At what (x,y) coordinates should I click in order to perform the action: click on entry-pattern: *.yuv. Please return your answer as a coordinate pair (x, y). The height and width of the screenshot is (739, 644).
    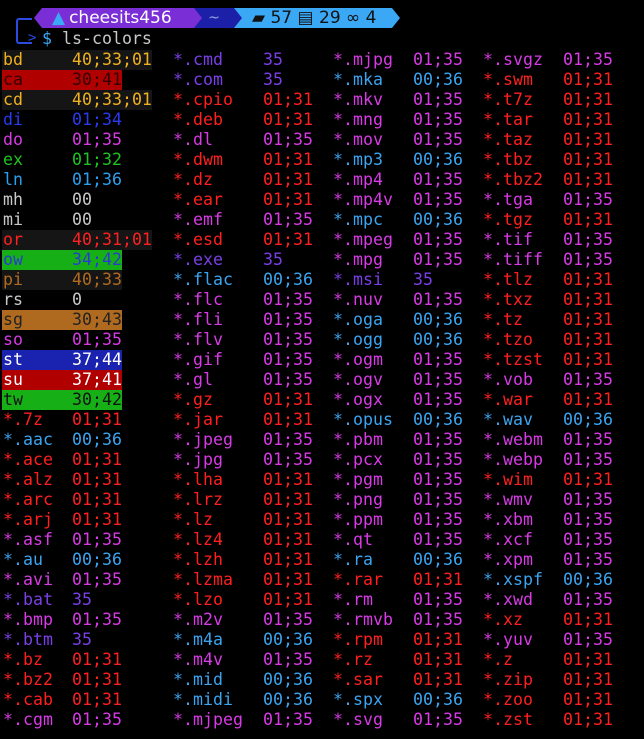
    Looking at the image, I should click on (508, 639).